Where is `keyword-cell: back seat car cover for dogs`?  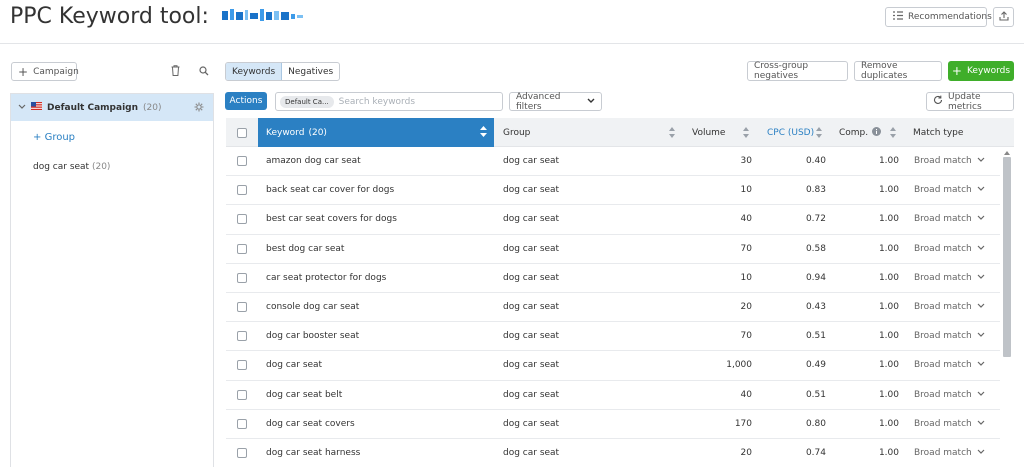 keyword-cell: back seat car cover for dogs is located at coordinates (330, 190).